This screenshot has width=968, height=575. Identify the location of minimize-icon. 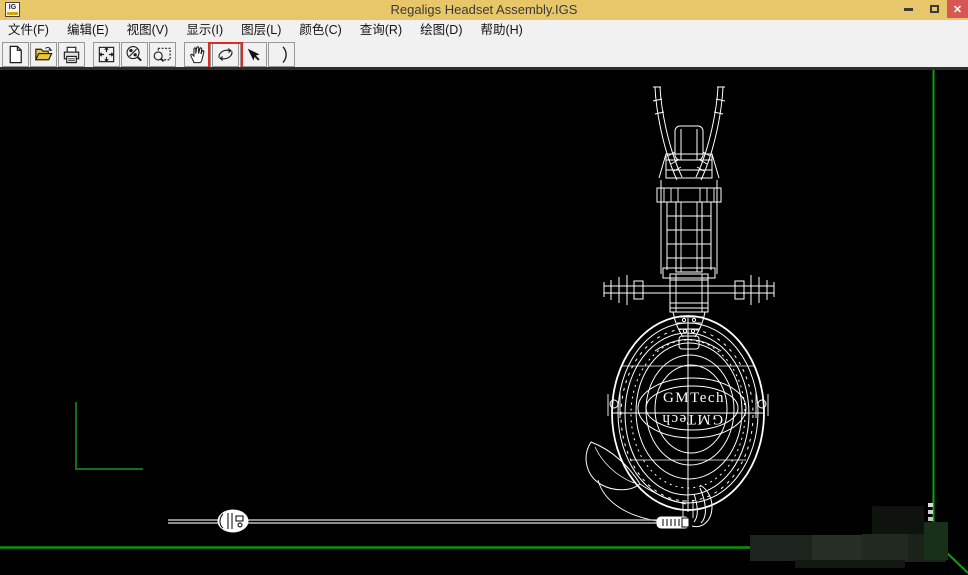
(908, 9).